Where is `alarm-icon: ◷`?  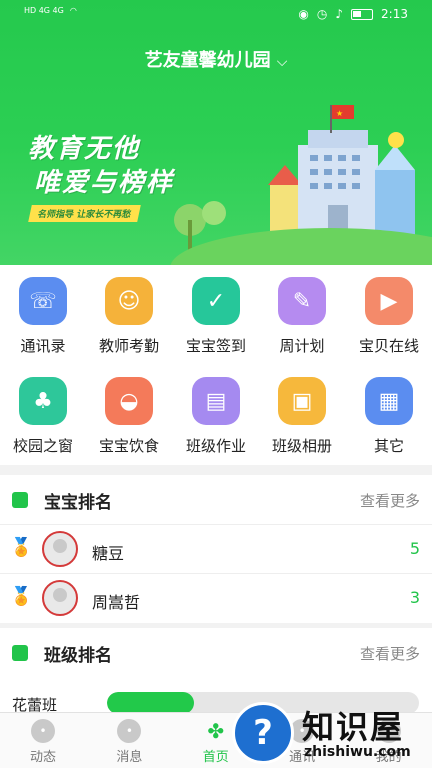
alarm-icon: ◷ is located at coordinates (322, 14).